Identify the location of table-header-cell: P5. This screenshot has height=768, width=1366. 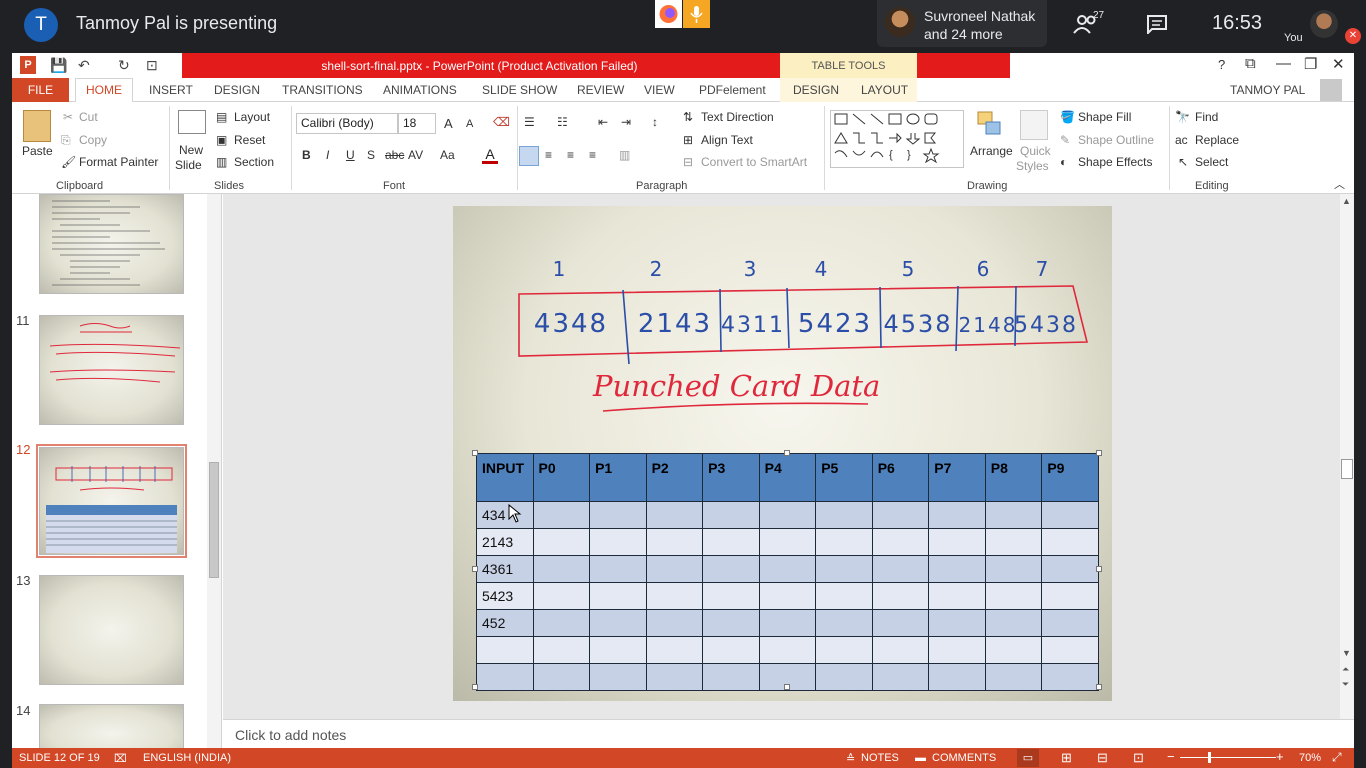
(844, 477).